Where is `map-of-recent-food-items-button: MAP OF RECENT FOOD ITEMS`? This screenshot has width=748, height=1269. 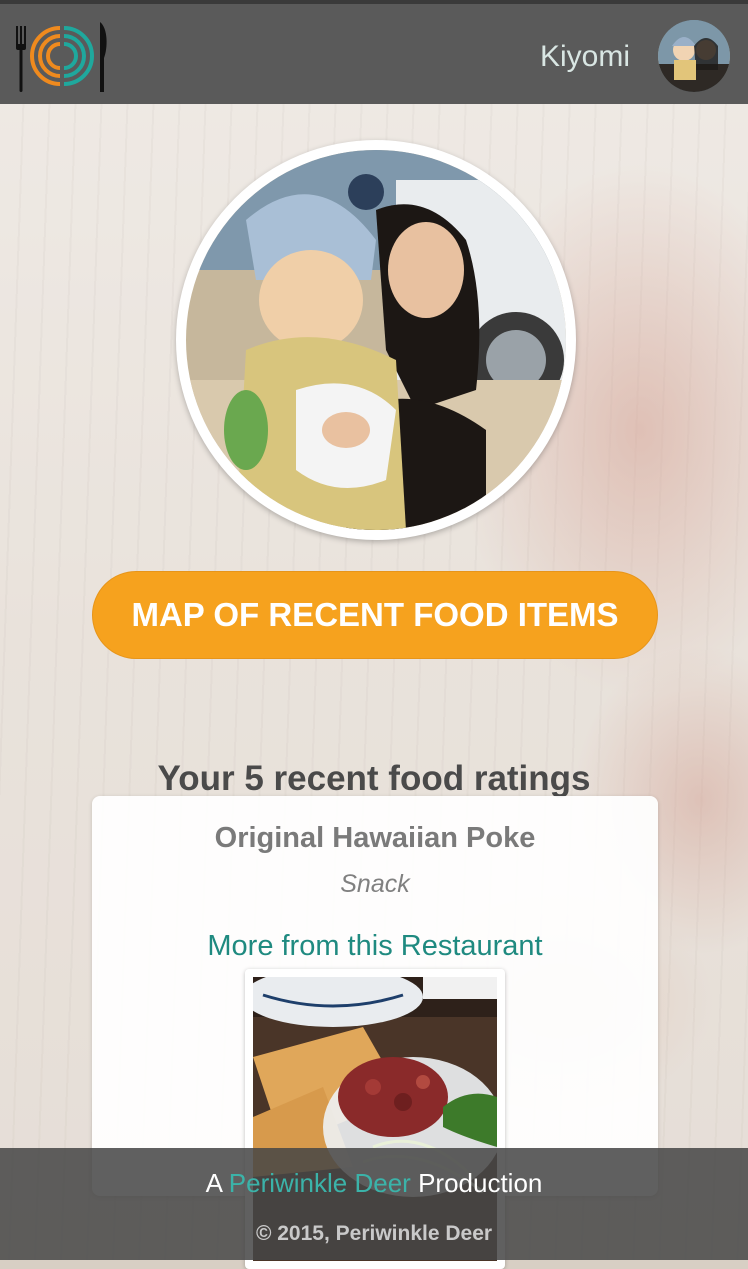 map-of-recent-food-items-button: MAP OF RECENT FOOD ITEMS is located at coordinates (375, 615).